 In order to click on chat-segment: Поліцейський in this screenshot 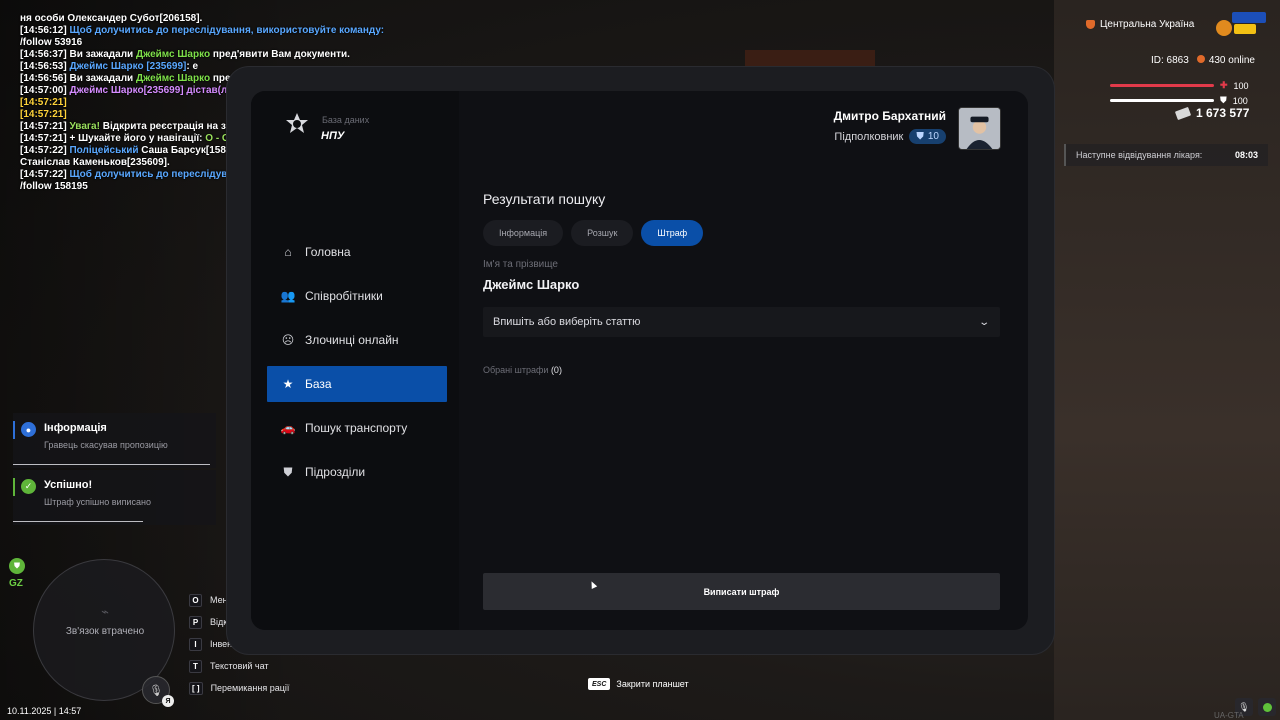, I will do `click(104, 150)`.